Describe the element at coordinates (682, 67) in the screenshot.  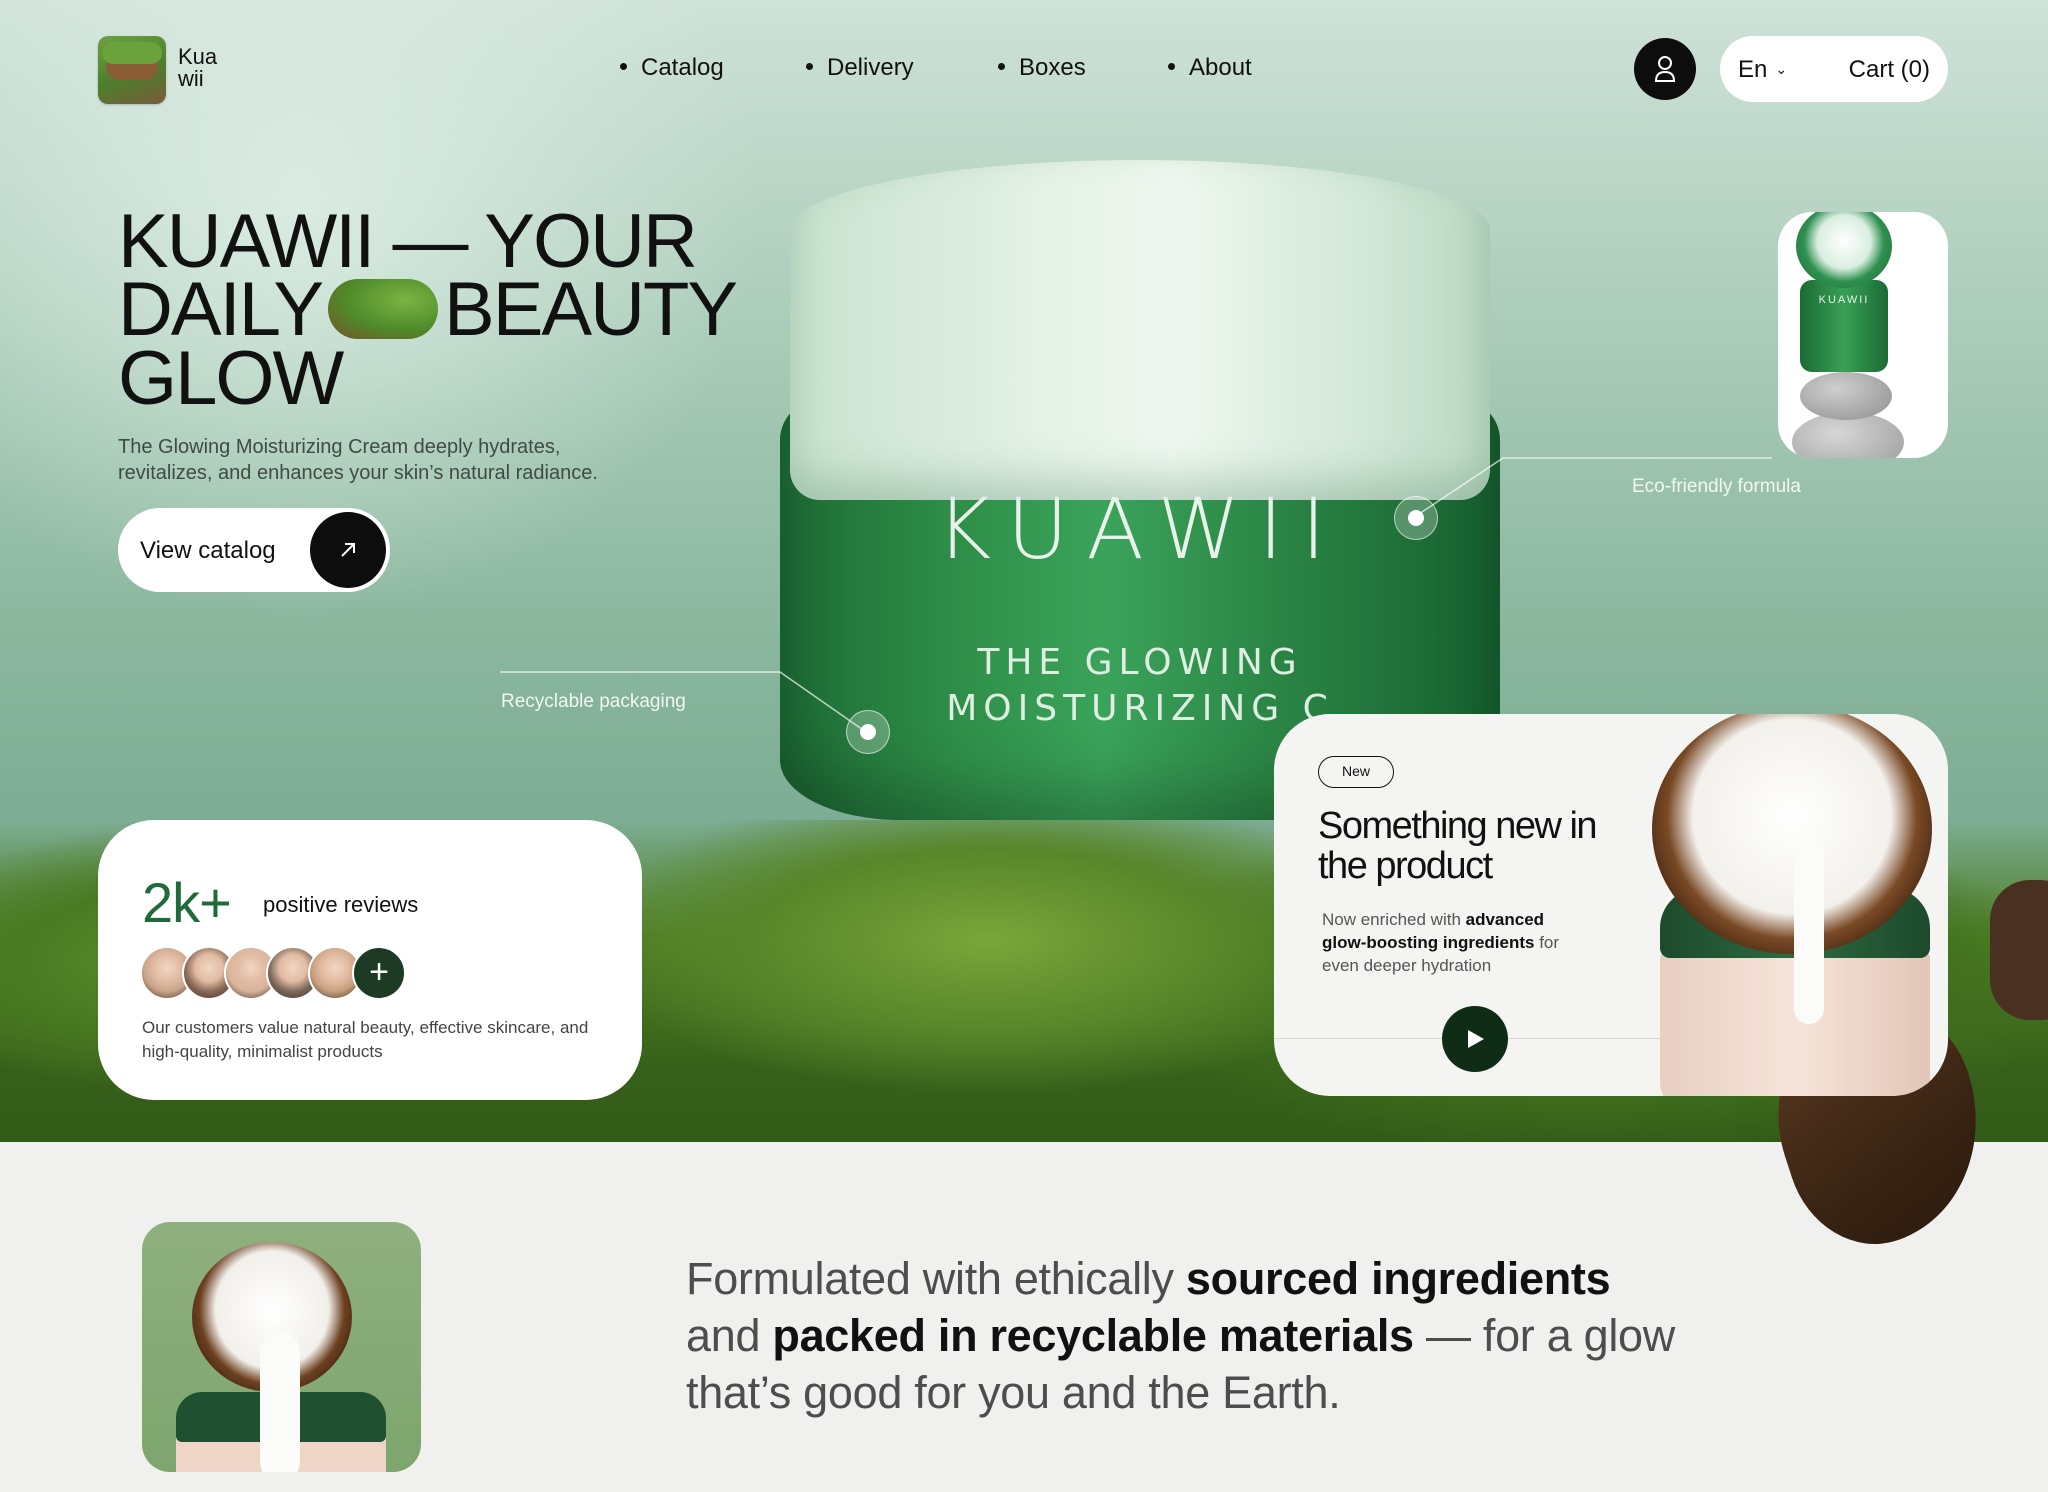
I see `nav-item-label: Catalog` at that location.